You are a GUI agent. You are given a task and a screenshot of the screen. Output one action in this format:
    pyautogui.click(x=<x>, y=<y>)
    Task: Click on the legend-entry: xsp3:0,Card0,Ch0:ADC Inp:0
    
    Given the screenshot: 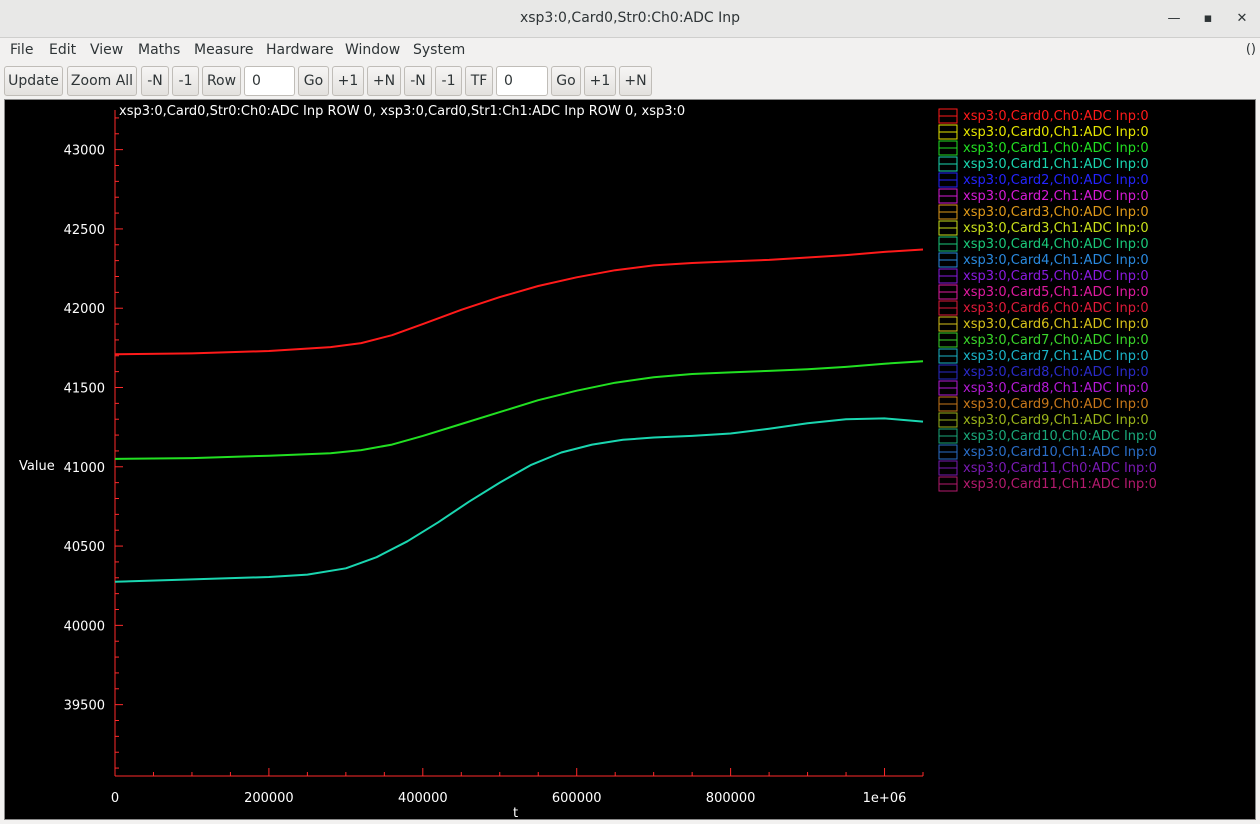 What is the action you would take?
    pyautogui.click(x=1043, y=116)
    